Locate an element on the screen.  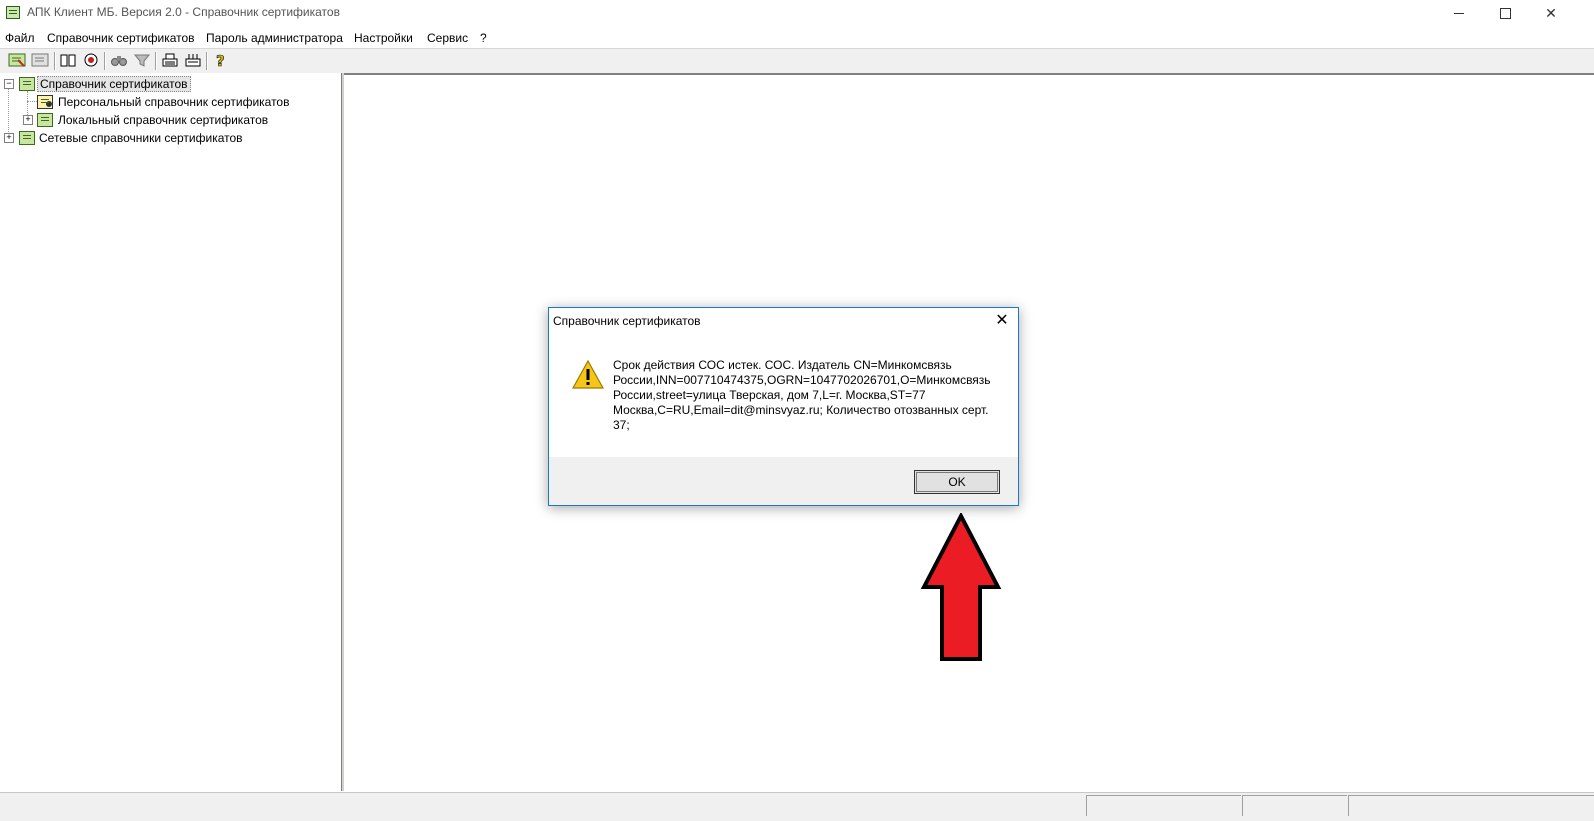
toolbar: ? is located at coordinates (797, 60).